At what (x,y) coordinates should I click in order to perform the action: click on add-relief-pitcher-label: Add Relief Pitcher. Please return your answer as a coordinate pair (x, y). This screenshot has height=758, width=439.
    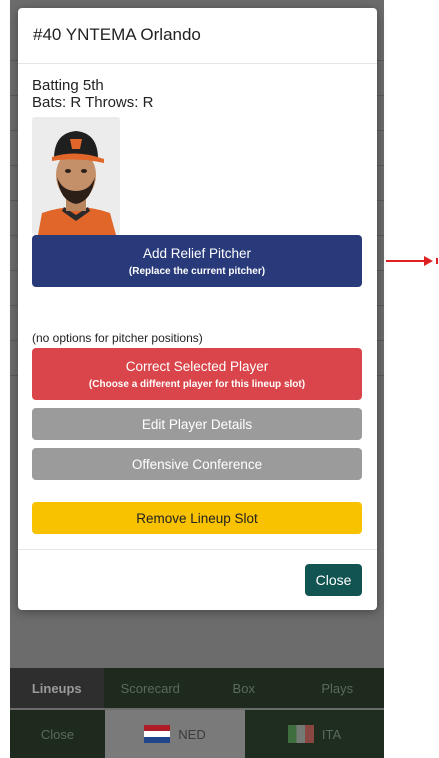
    Looking at the image, I should click on (197, 253).